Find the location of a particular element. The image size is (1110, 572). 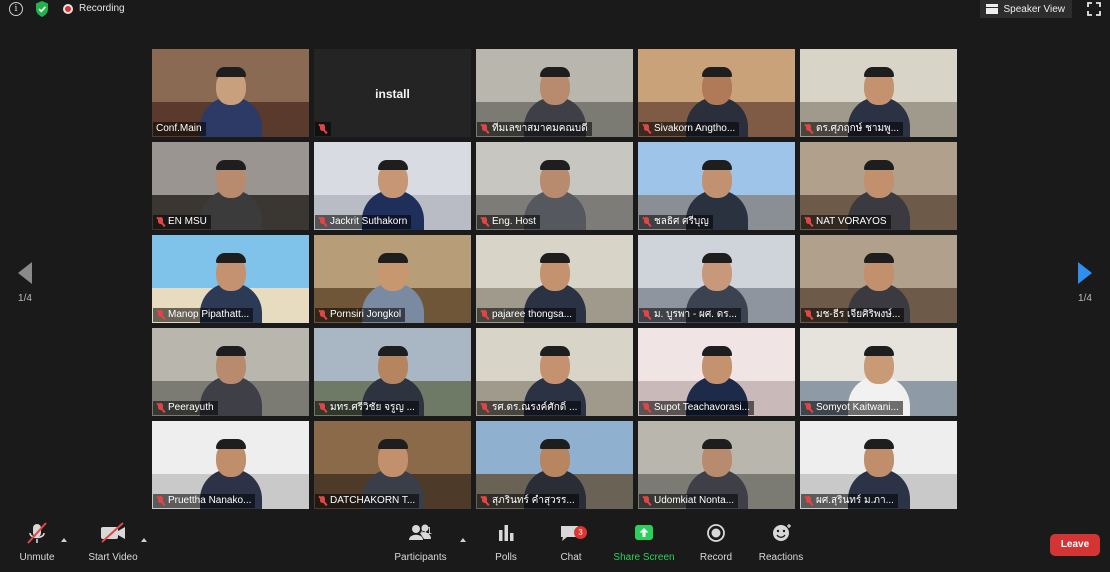

previous-page-button: 1/4 is located at coordinates (25, 283).